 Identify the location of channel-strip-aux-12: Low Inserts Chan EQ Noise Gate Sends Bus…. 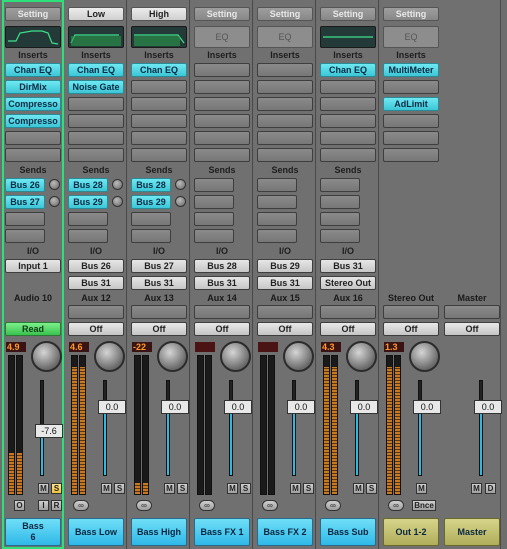
(96, 274).